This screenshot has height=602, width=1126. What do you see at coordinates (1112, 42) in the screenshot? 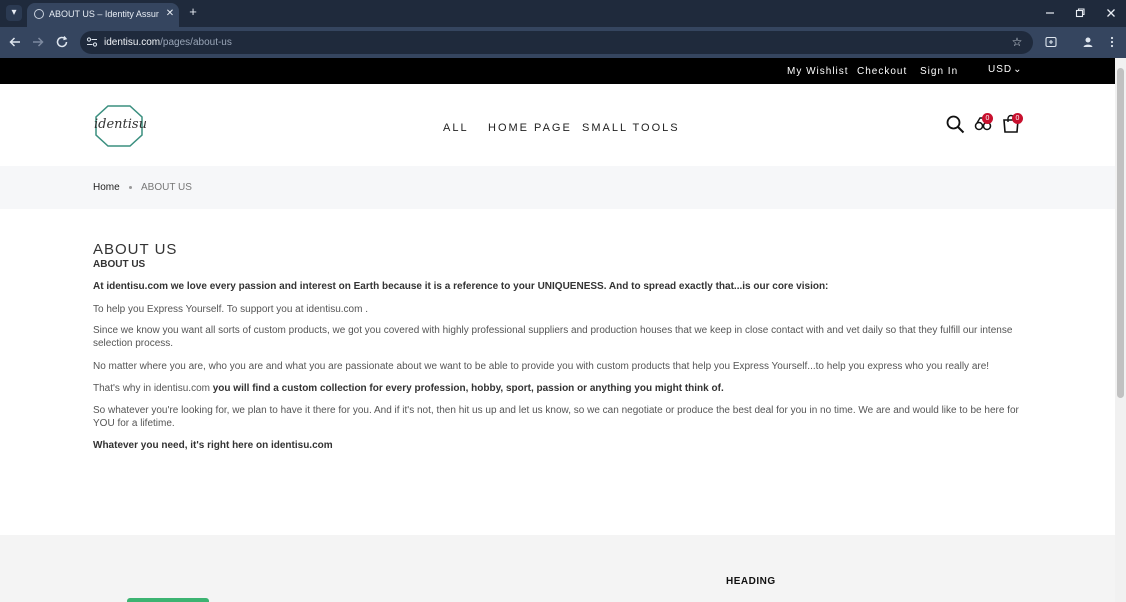
I see `browser-menu-icon` at bounding box center [1112, 42].